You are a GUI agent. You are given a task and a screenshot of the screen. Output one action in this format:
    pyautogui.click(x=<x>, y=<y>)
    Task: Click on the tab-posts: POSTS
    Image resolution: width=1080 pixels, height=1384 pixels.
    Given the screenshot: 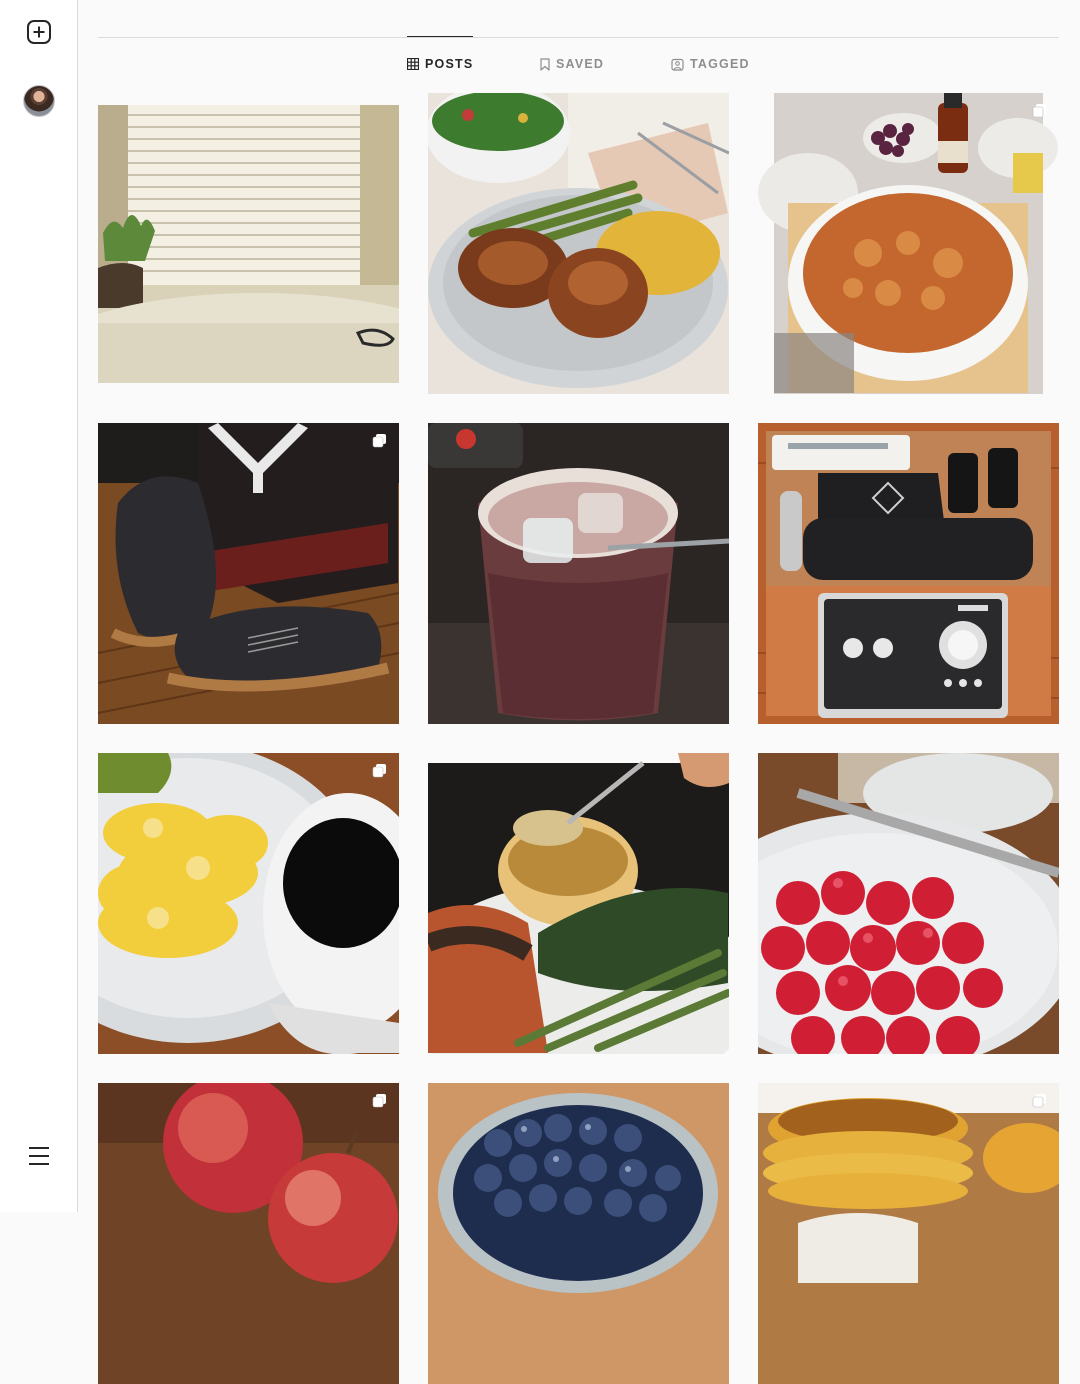 What is the action you would take?
    pyautogui.click(x=440, y=63)
    